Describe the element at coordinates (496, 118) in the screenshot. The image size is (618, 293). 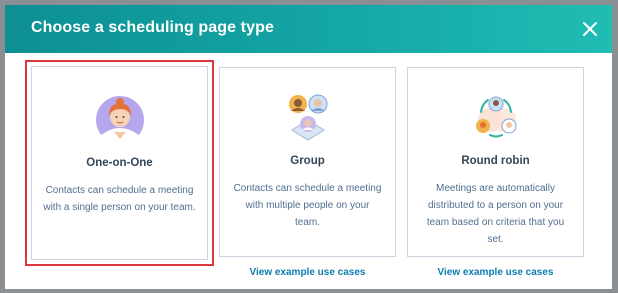
I see `round-robin-icon` at that location.